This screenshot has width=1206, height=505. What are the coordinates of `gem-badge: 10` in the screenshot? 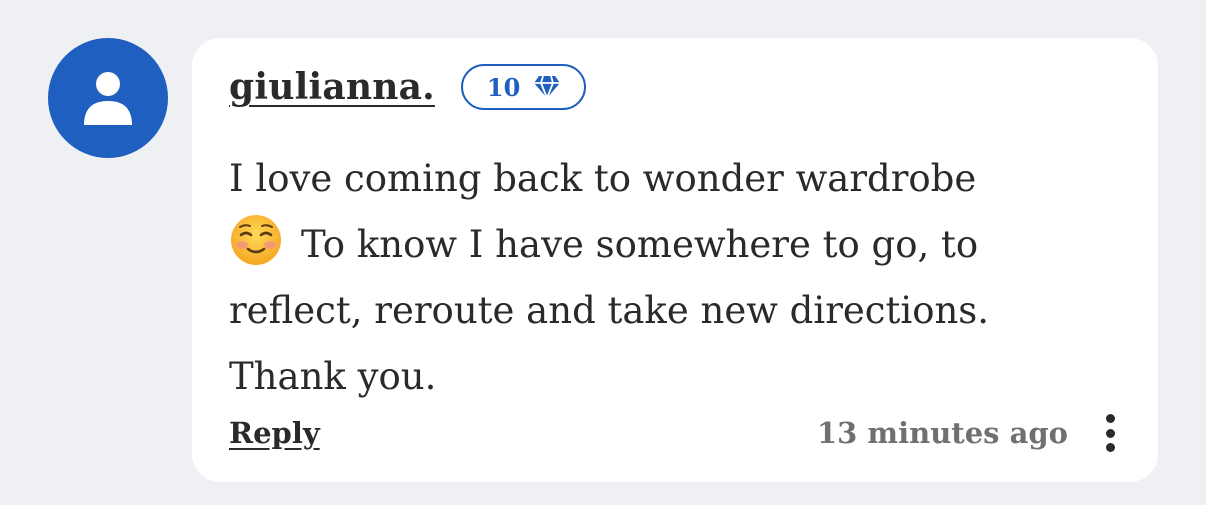 It's located at (523, 87).